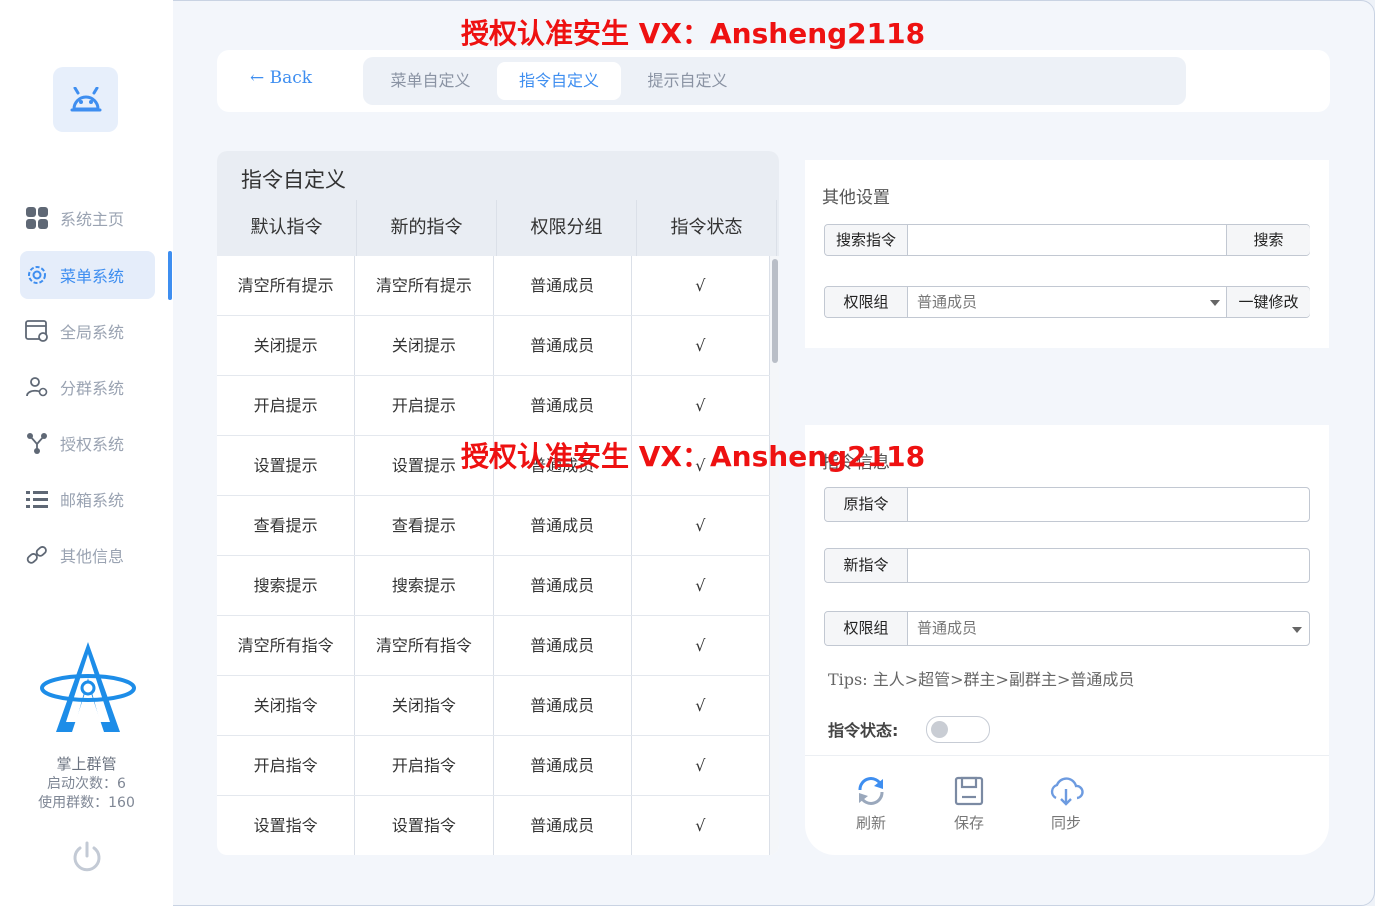 This screenshot has width=1375, height=906. What do you see at coordinates (424, 405) in the screenshot?
I see `table-cell: 开启提示` at bounding box center [424, 405].